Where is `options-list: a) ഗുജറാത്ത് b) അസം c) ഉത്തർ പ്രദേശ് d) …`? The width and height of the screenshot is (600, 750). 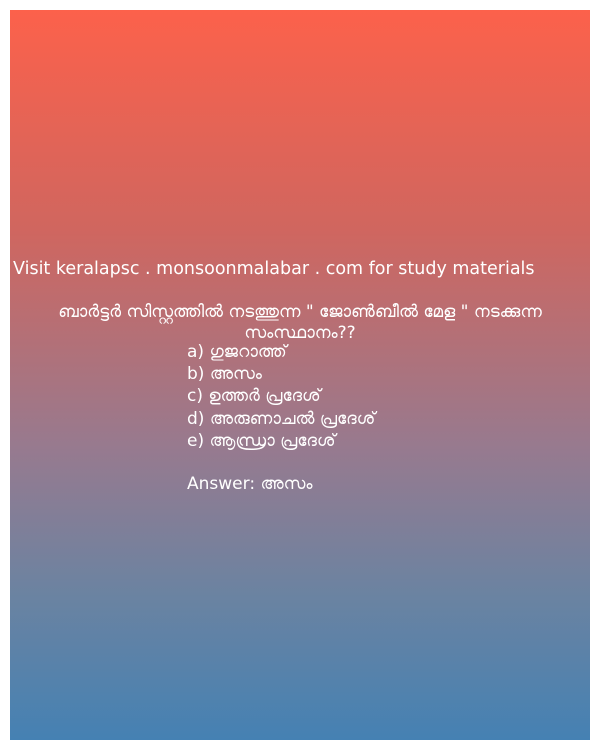
options-list: a) ഗുജറാത്ത് b) അസം c) ഉത്തർ പ്രദേശ് d) … is located at coordinates (281, 396).